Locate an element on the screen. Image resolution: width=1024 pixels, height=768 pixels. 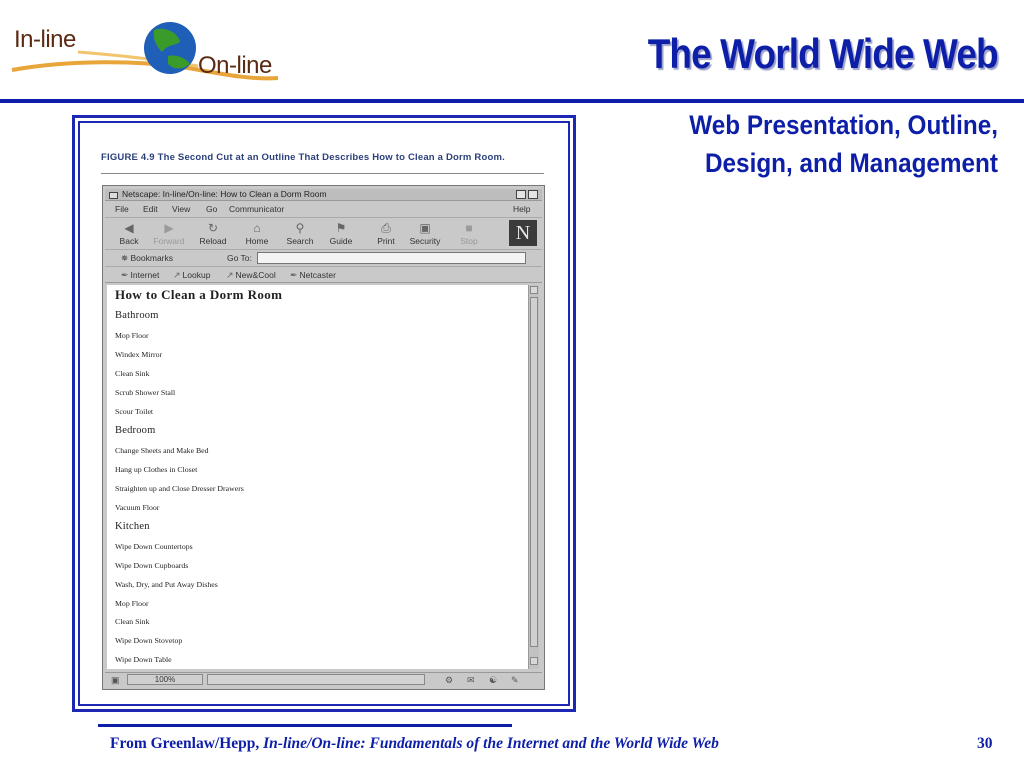
home-icon: ⌂ is located at coordinates (257, 228).